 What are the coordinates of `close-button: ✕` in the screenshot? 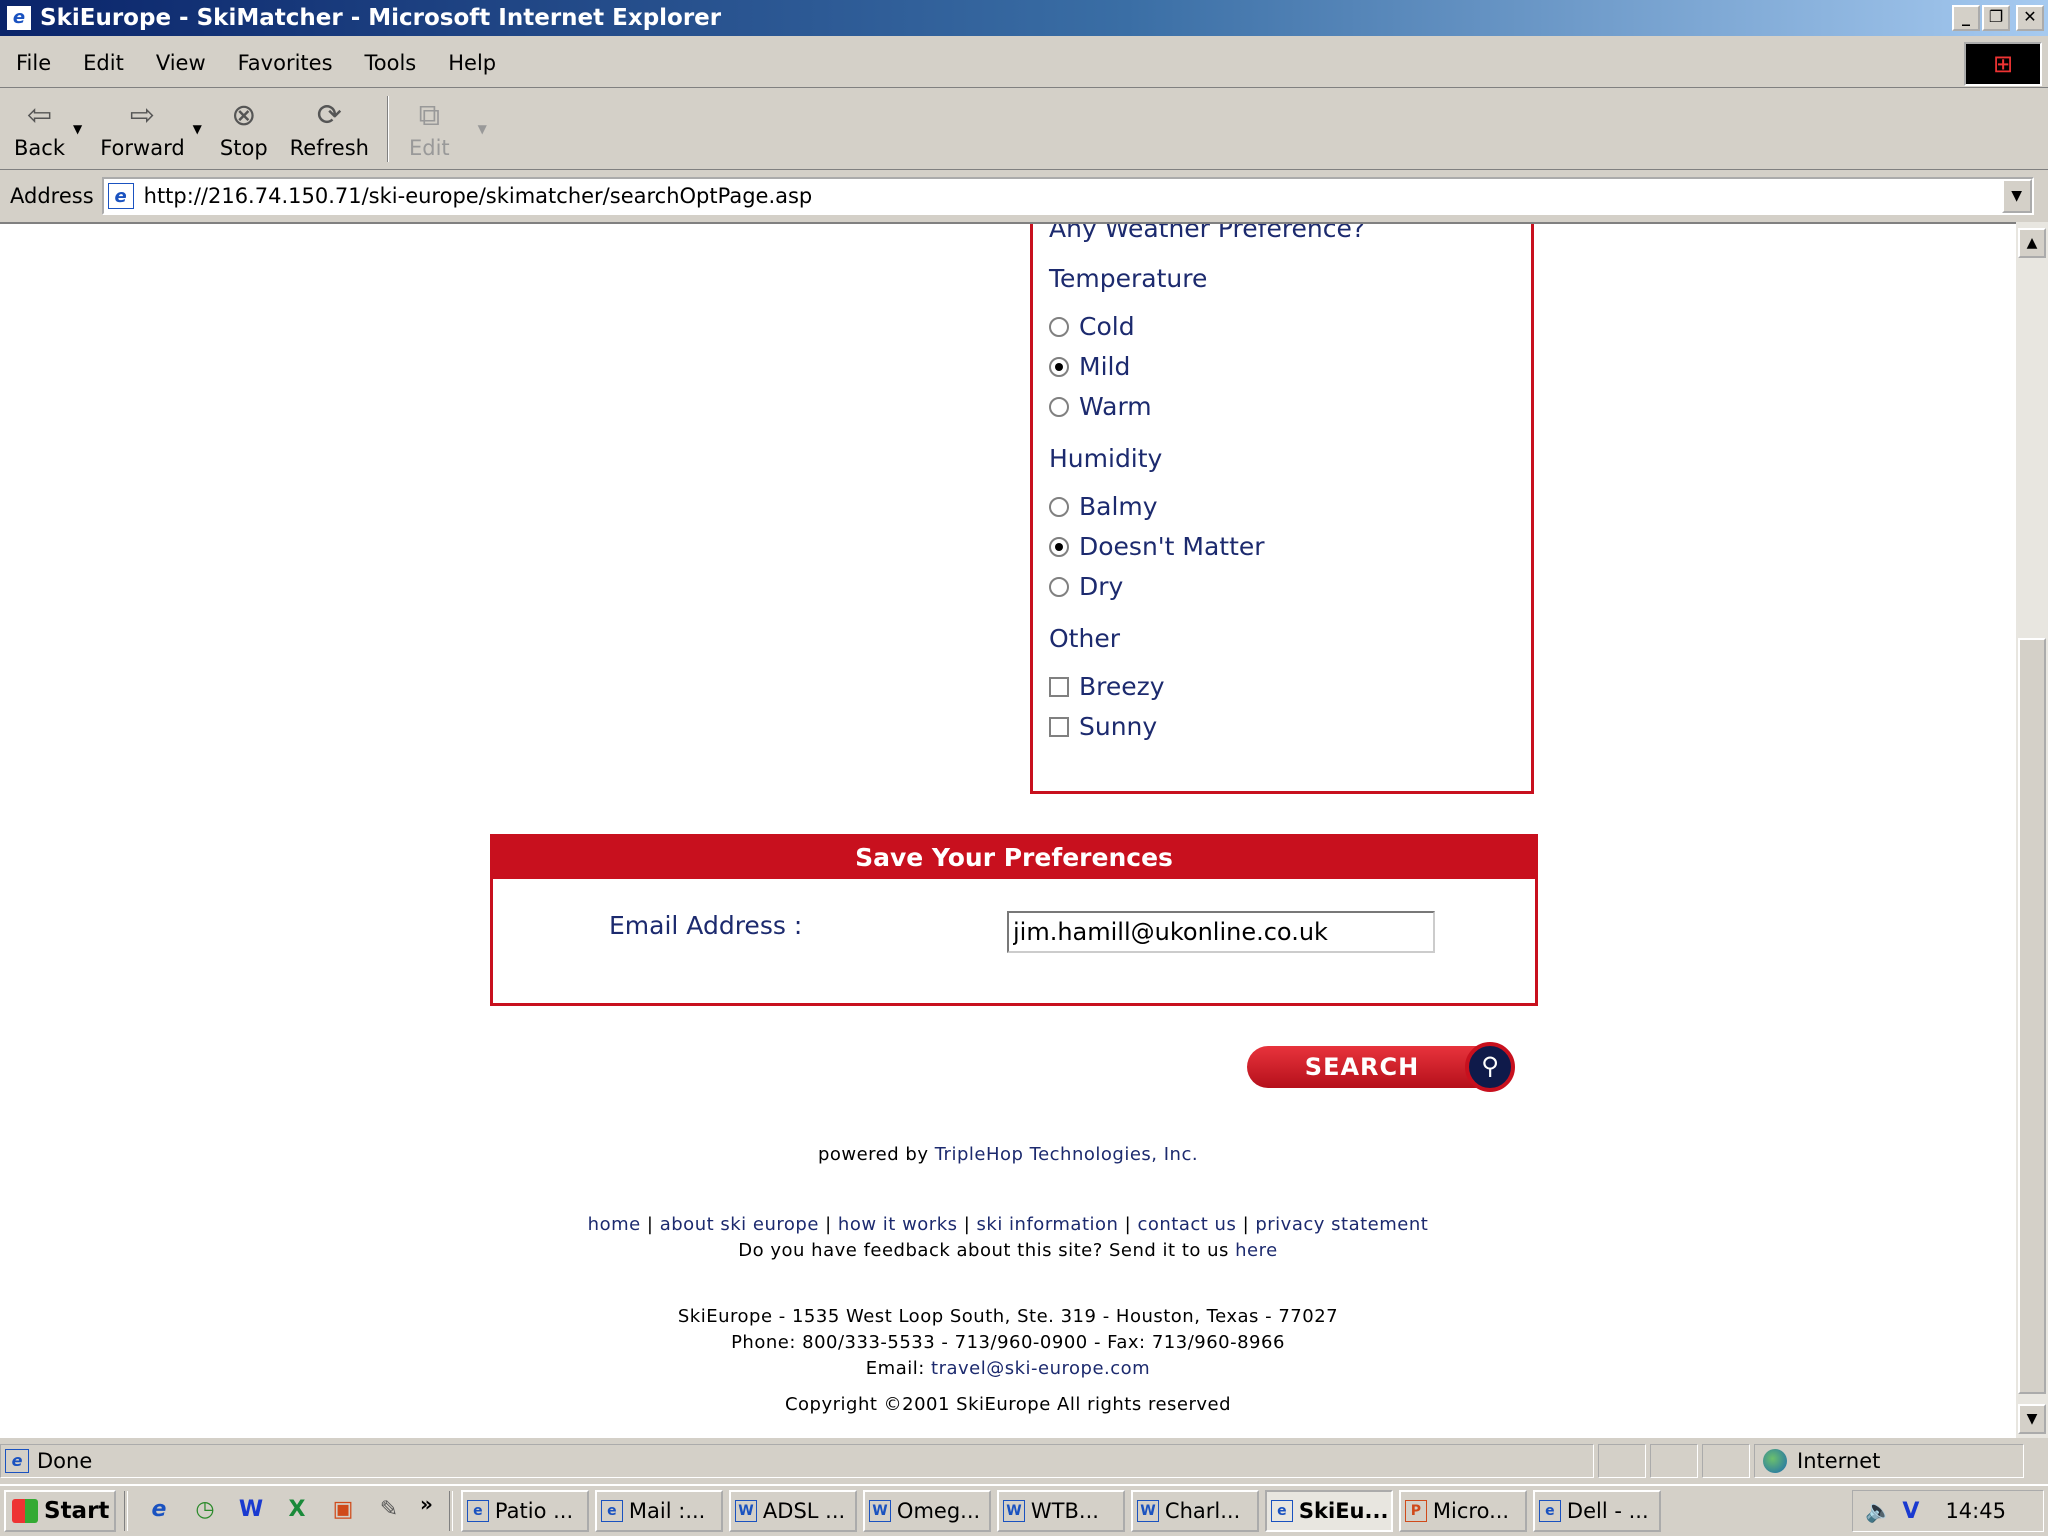 It's located at (2030, 18).